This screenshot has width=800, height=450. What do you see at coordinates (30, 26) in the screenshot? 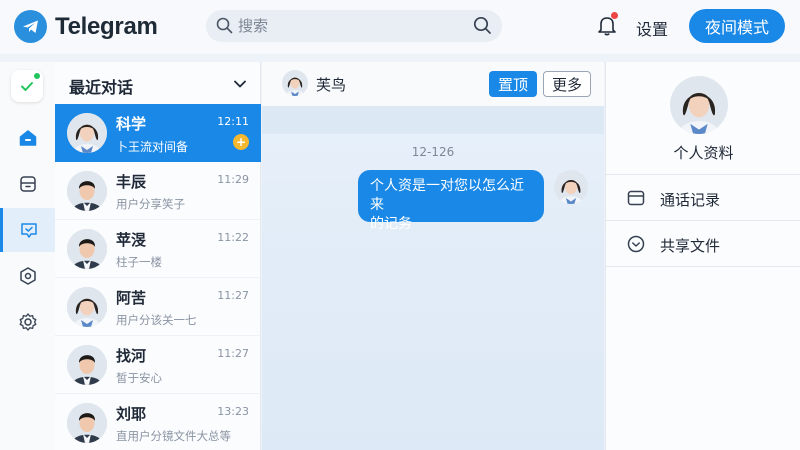
I see `telegram-logo-icon` at bounding box center [30, 26].